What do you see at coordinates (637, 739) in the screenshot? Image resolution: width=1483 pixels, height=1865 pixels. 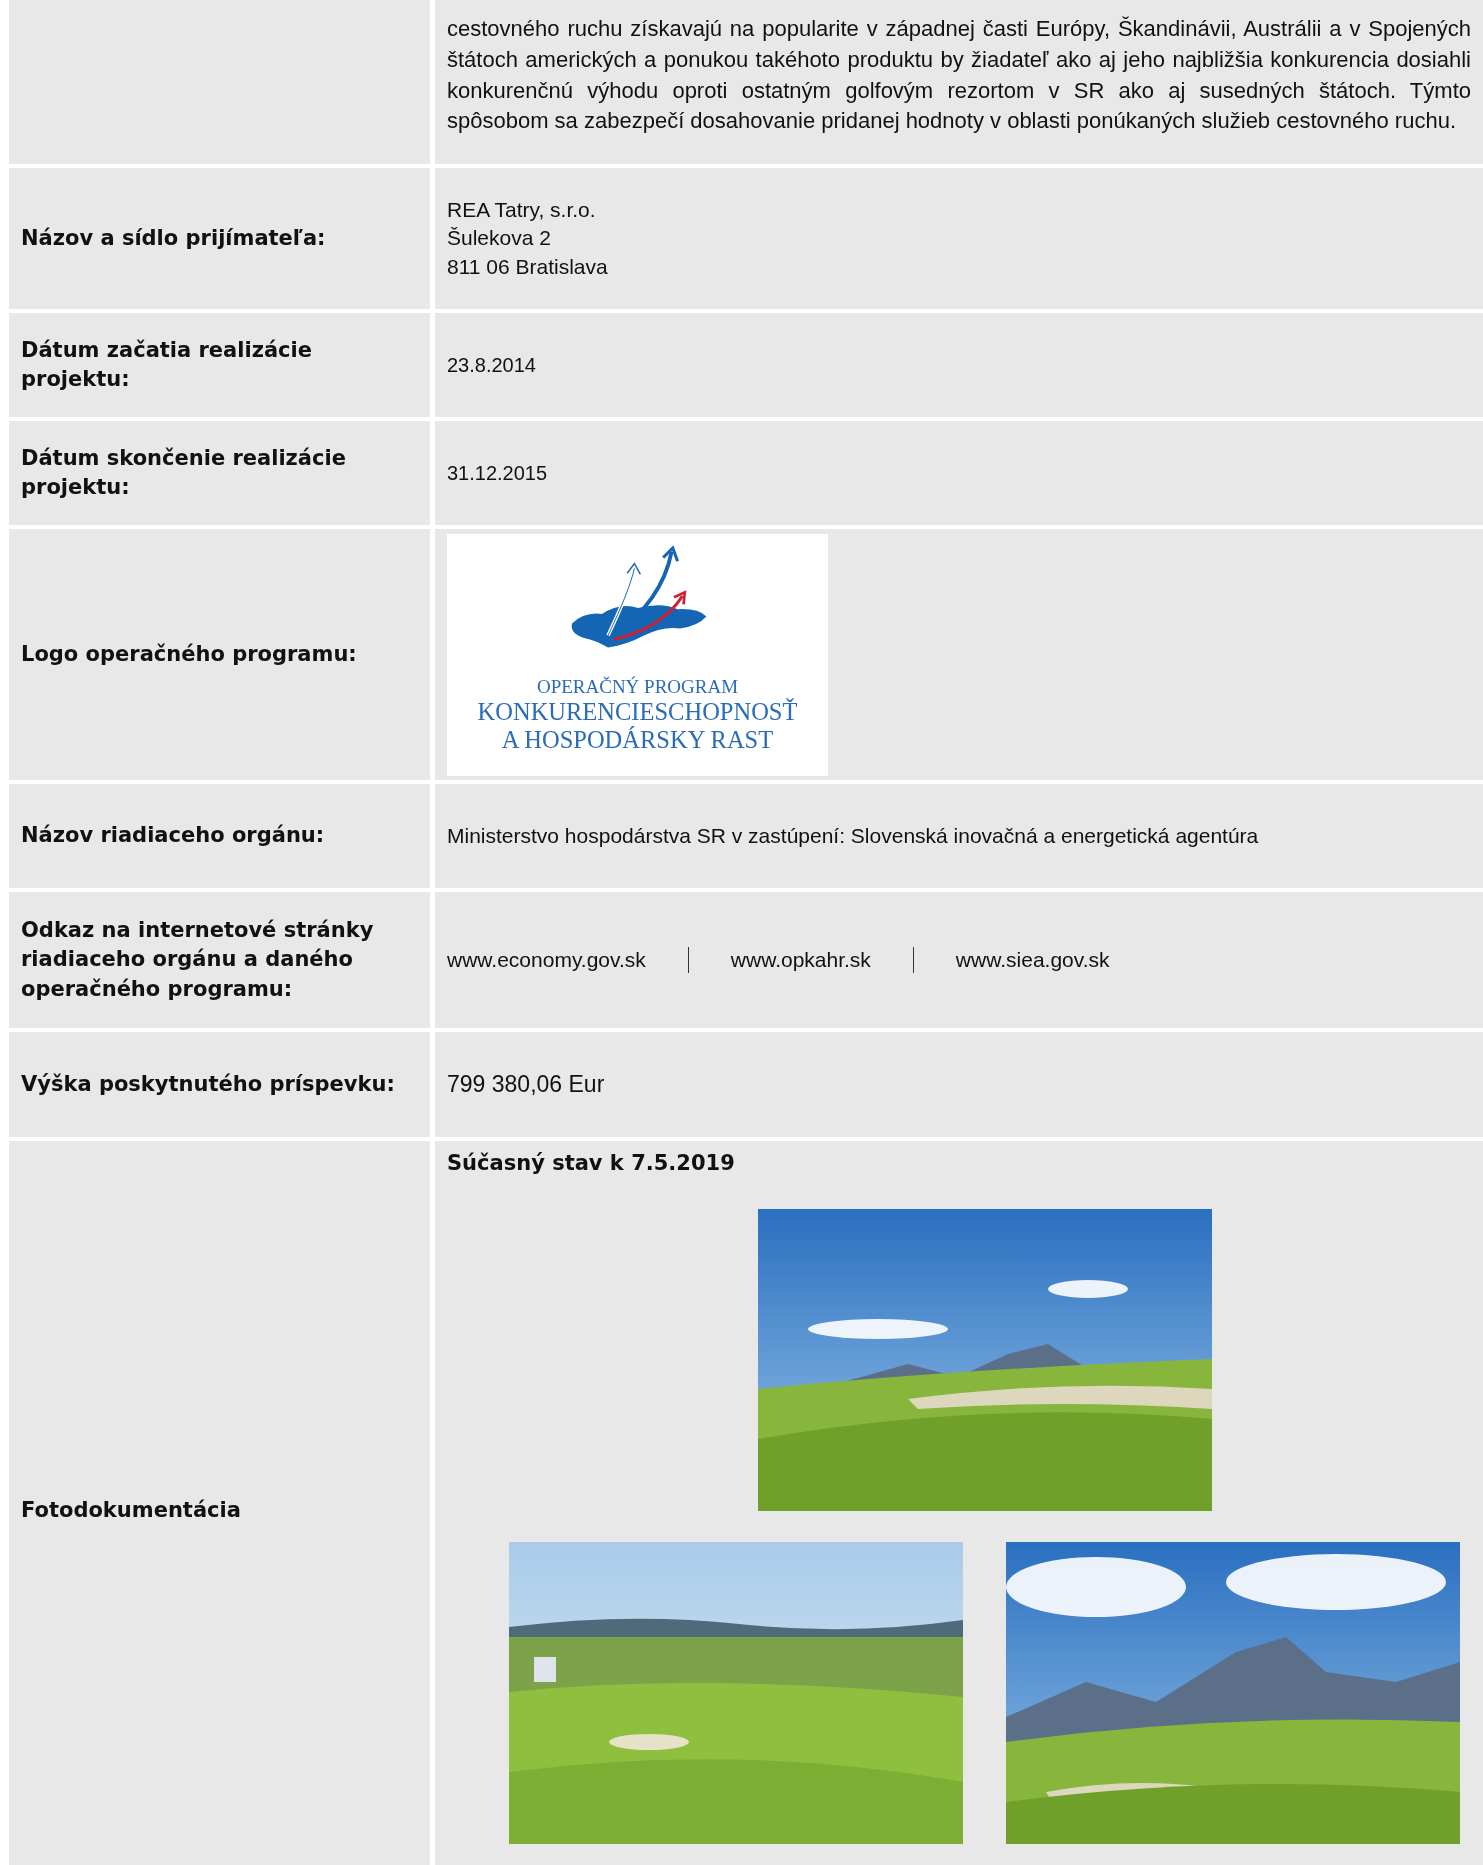 I see `logo-title: A HOSPODÁRSKY RAST` at bounding box center [637, 739].